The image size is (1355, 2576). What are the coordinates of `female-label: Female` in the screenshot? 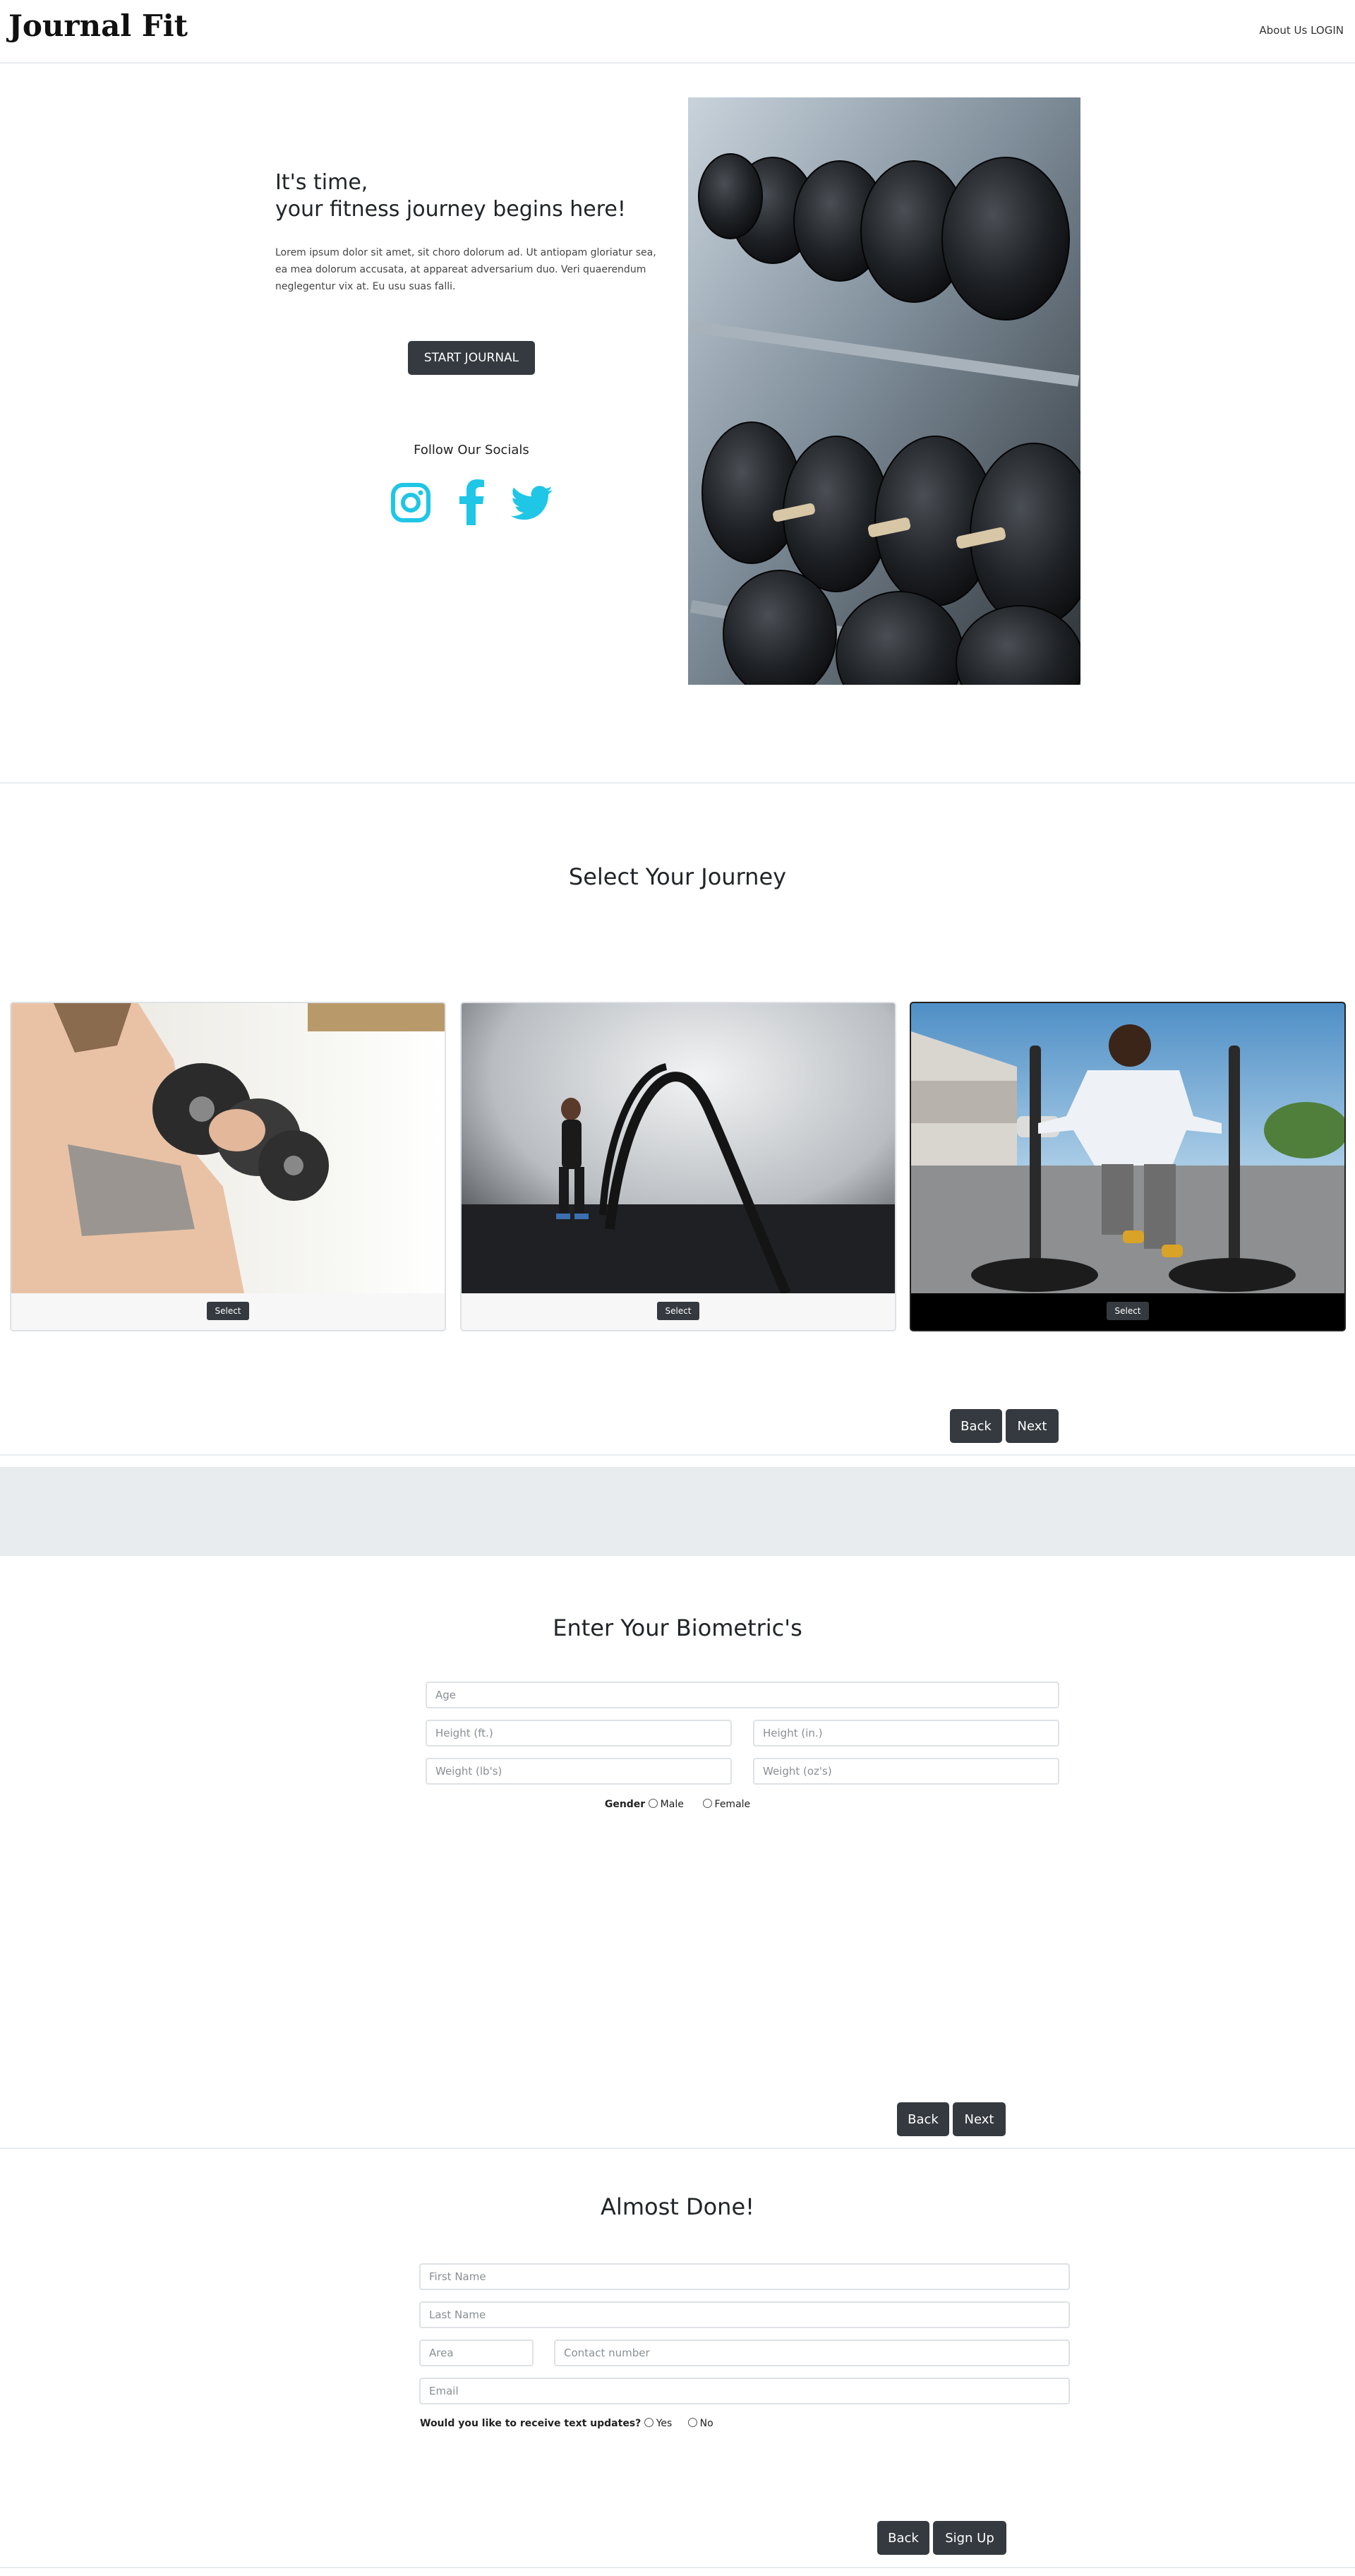 It's located at (732, 1804).